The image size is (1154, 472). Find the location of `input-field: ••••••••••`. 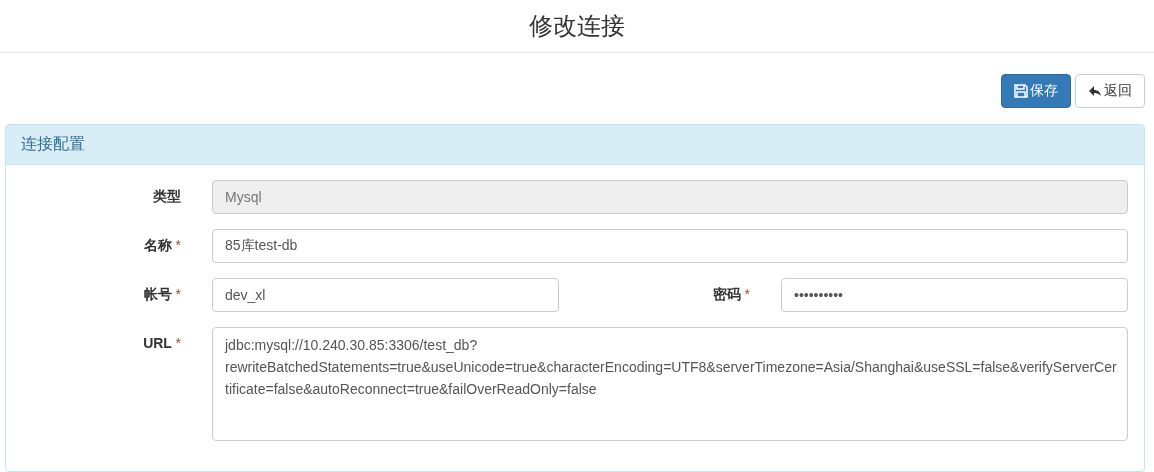

input-field: •••••••••• is located at coordinates (954, 295).